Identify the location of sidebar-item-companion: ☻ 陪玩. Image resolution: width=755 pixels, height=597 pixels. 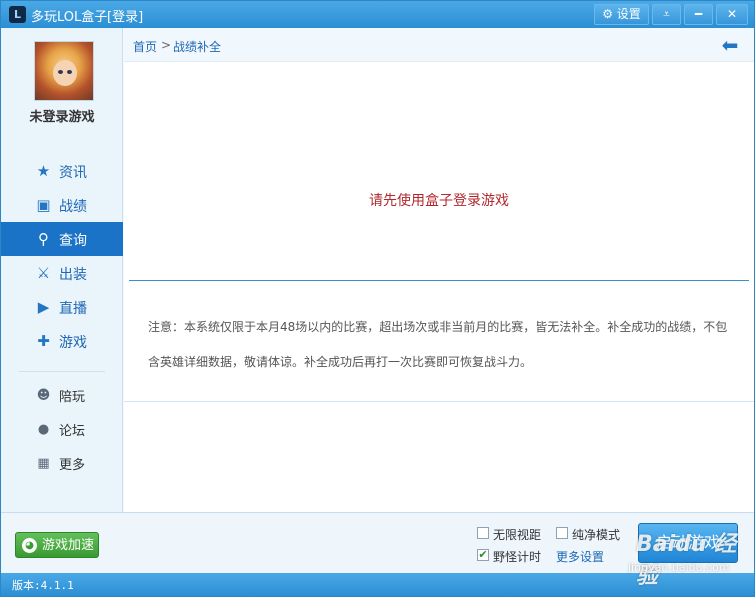
(62, 395).